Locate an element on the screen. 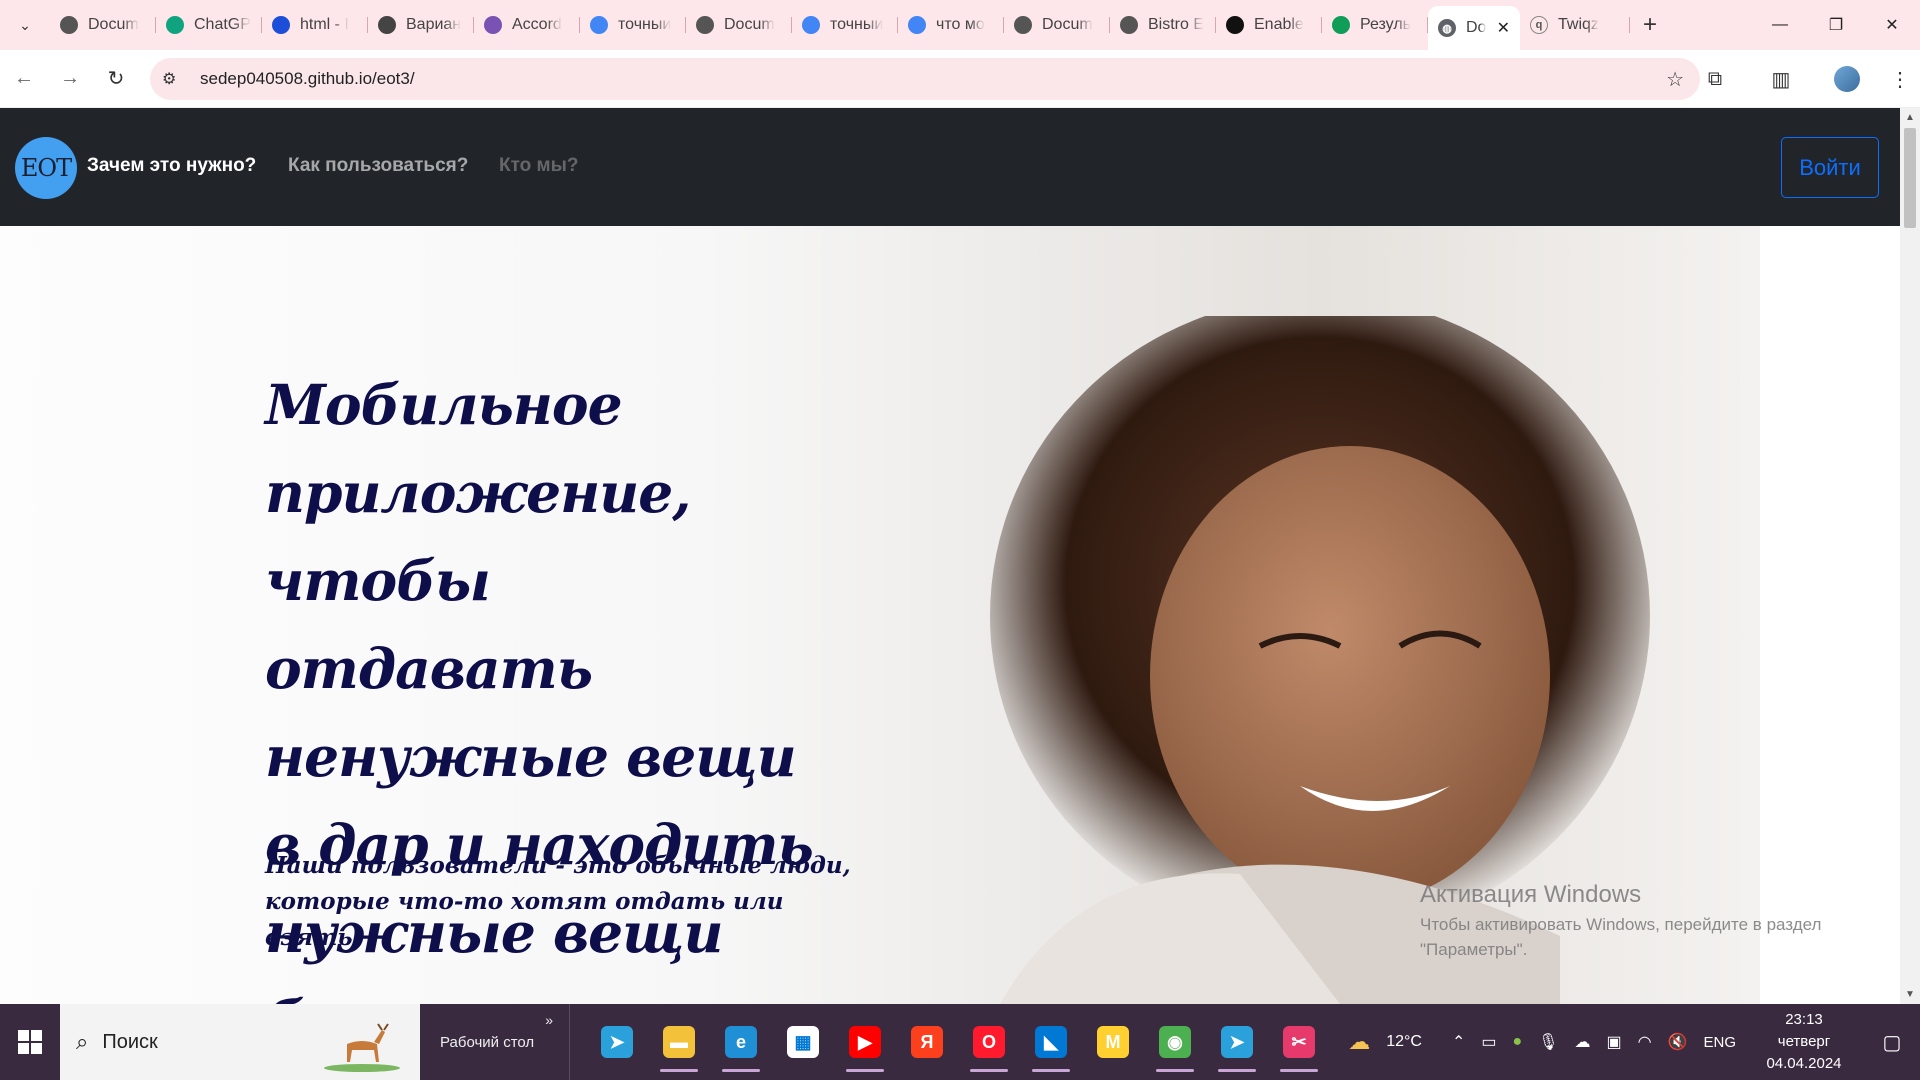 This screenshot has height=1080, width=1920. sidebar-icon: ▥ is located at coordinates (1781, 79).